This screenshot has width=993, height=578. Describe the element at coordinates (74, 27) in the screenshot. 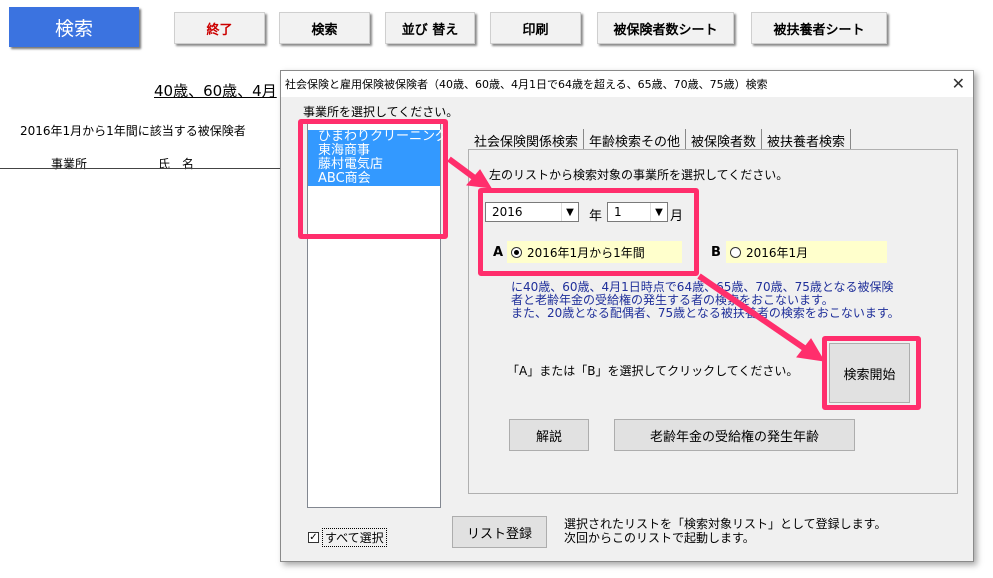

I see `search-title-button: 検索` at that location.